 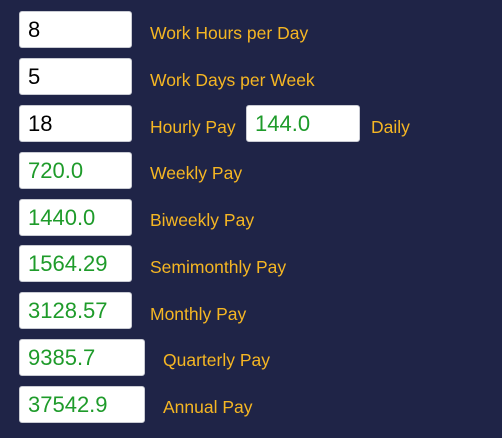 What do you see at coordinates (75, 76) in the screenshot?
I see `work-days-per-week-input: 5` at bounding box center [75, 76].